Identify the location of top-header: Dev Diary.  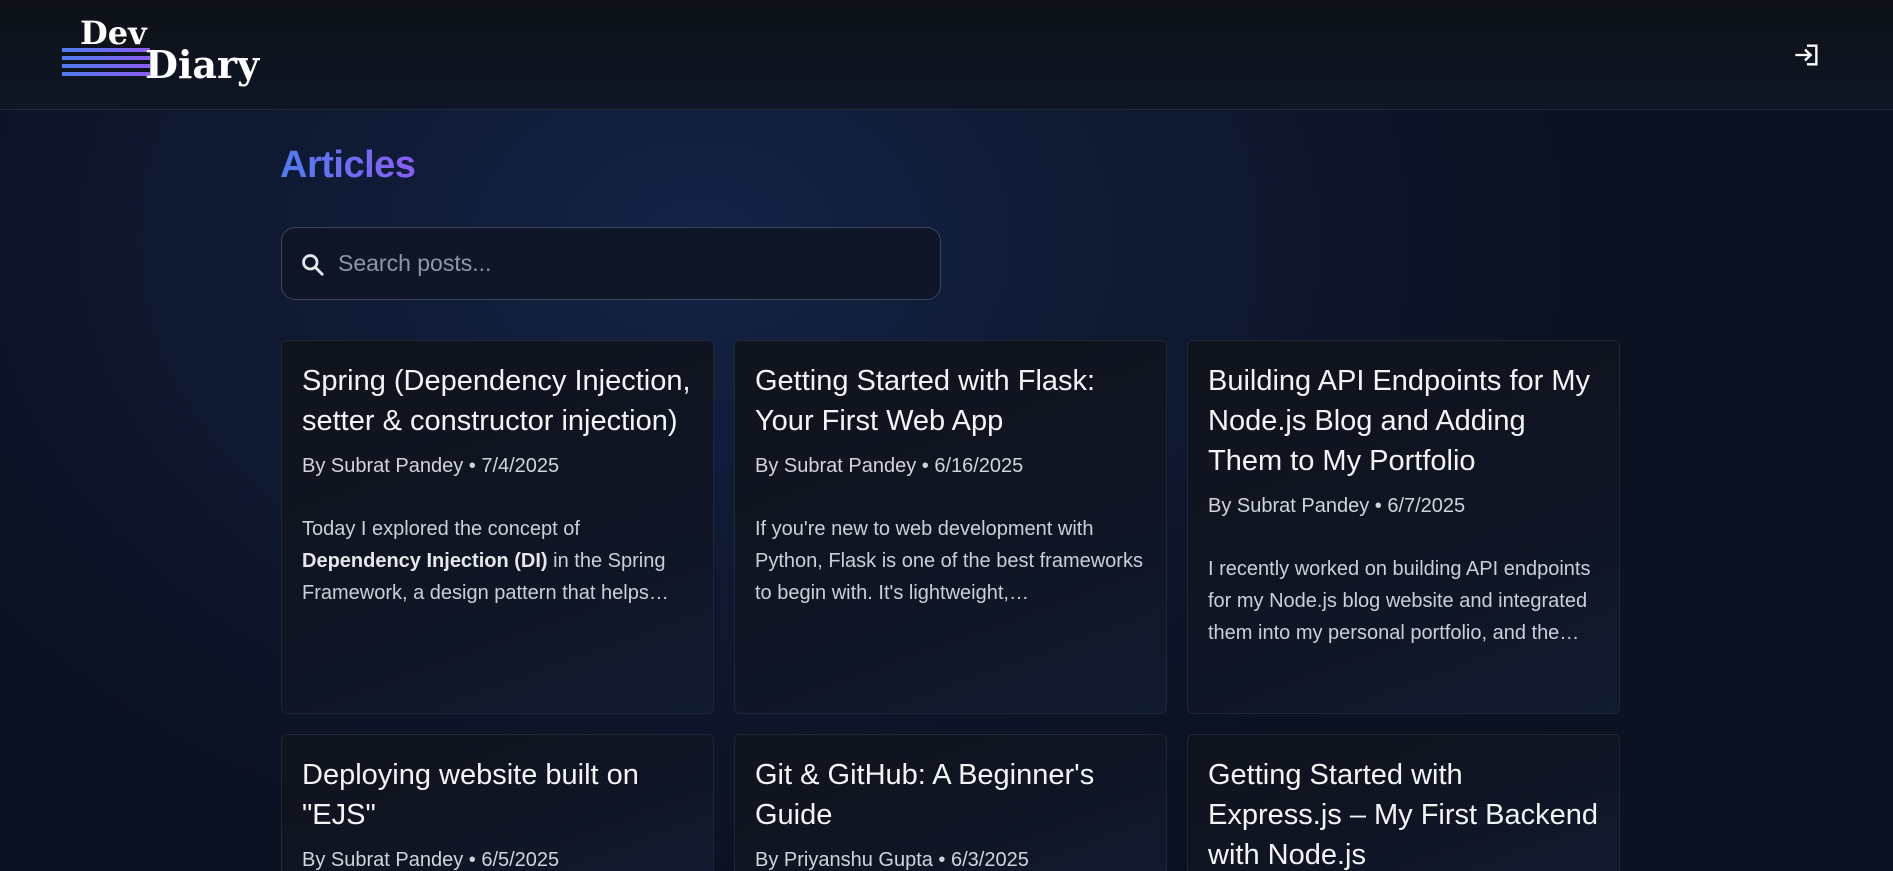
(946, 55).